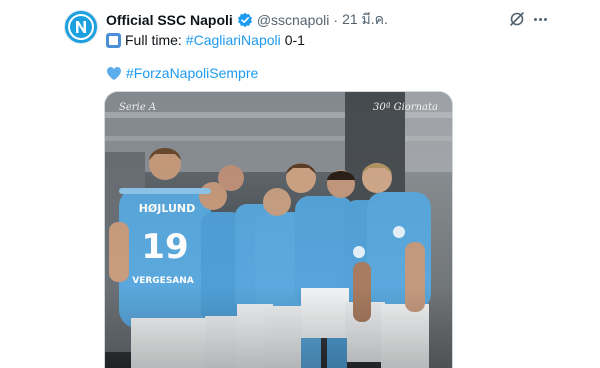 The image size is (600, 368). I want to click on display-name: Official SSC Napoli, so click(169, 20).